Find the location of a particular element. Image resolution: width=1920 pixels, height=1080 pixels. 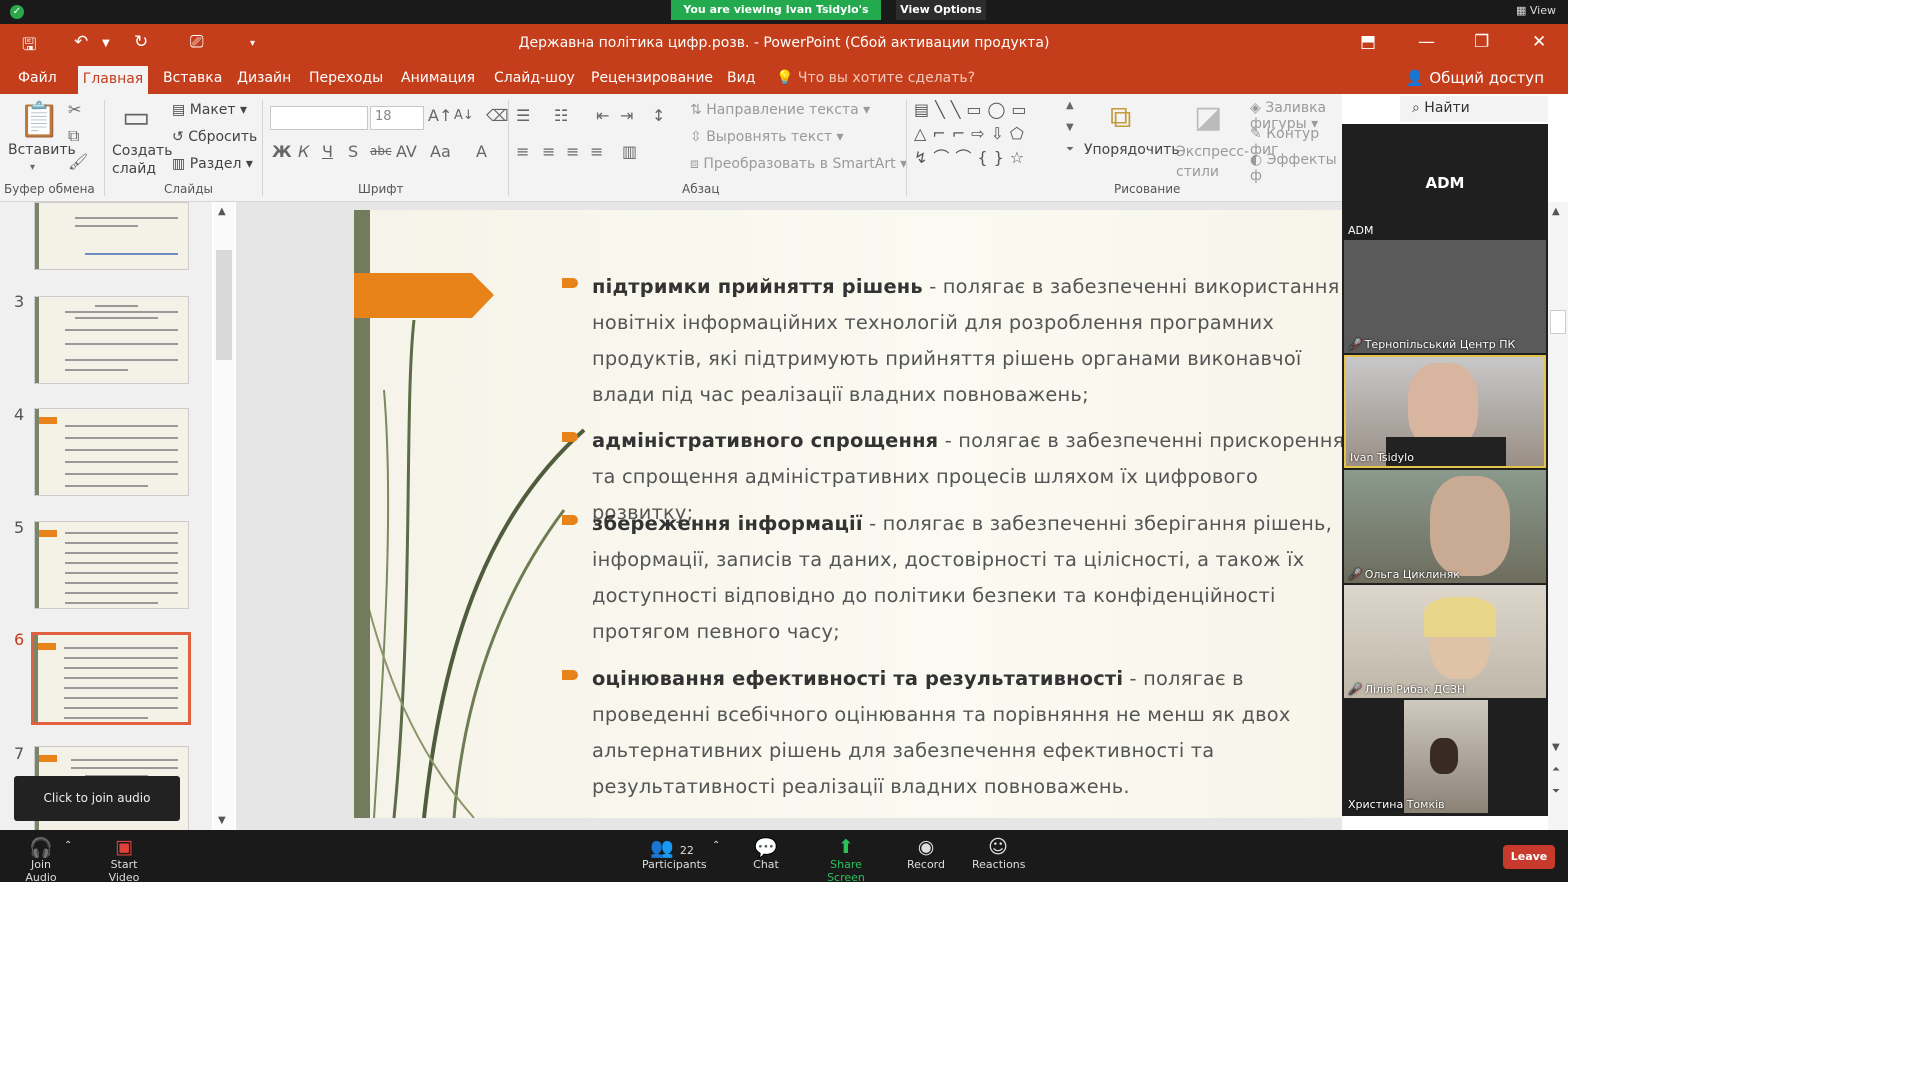

slide-number: 7 is located at coordinates (19, 753).